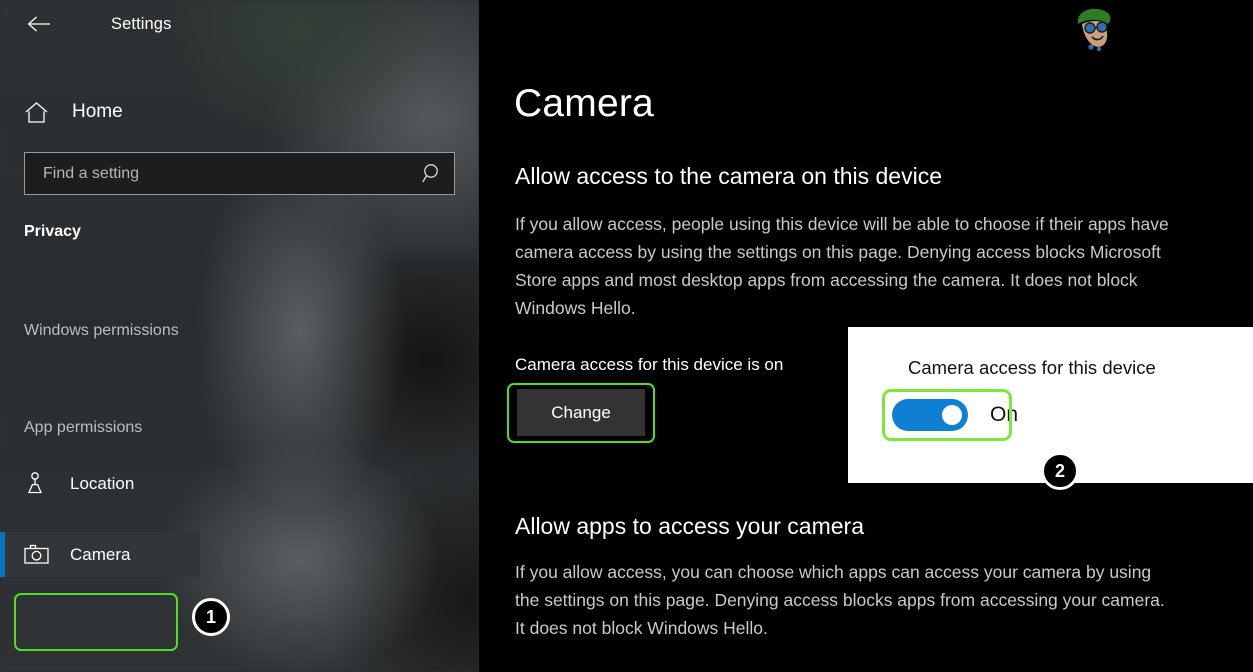  What do you see at coordinates (52, 231) in the screenshot?
I see `sidebar-section-heading: Privacy` at bounding box center [52, 231].